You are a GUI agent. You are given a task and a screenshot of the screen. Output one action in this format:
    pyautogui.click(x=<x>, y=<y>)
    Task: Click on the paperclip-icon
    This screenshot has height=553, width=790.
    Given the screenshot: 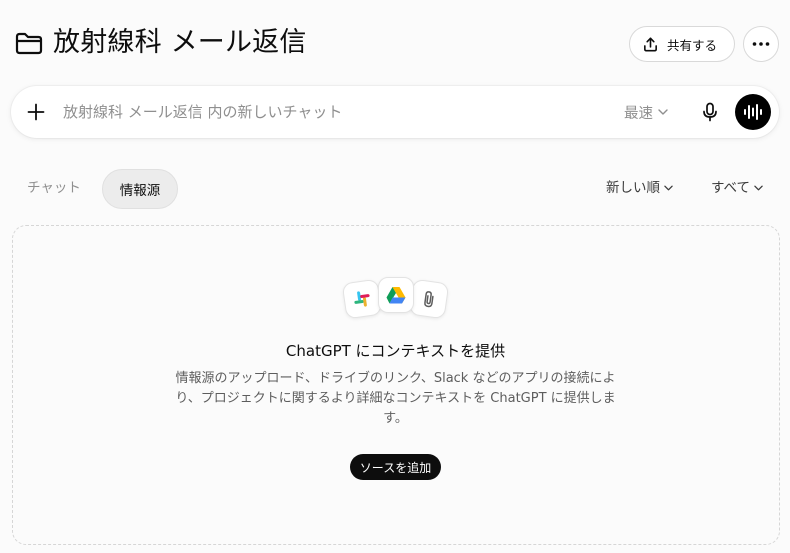 What is the action you would take?
    pyautogui.click(x=429, y=299)
    